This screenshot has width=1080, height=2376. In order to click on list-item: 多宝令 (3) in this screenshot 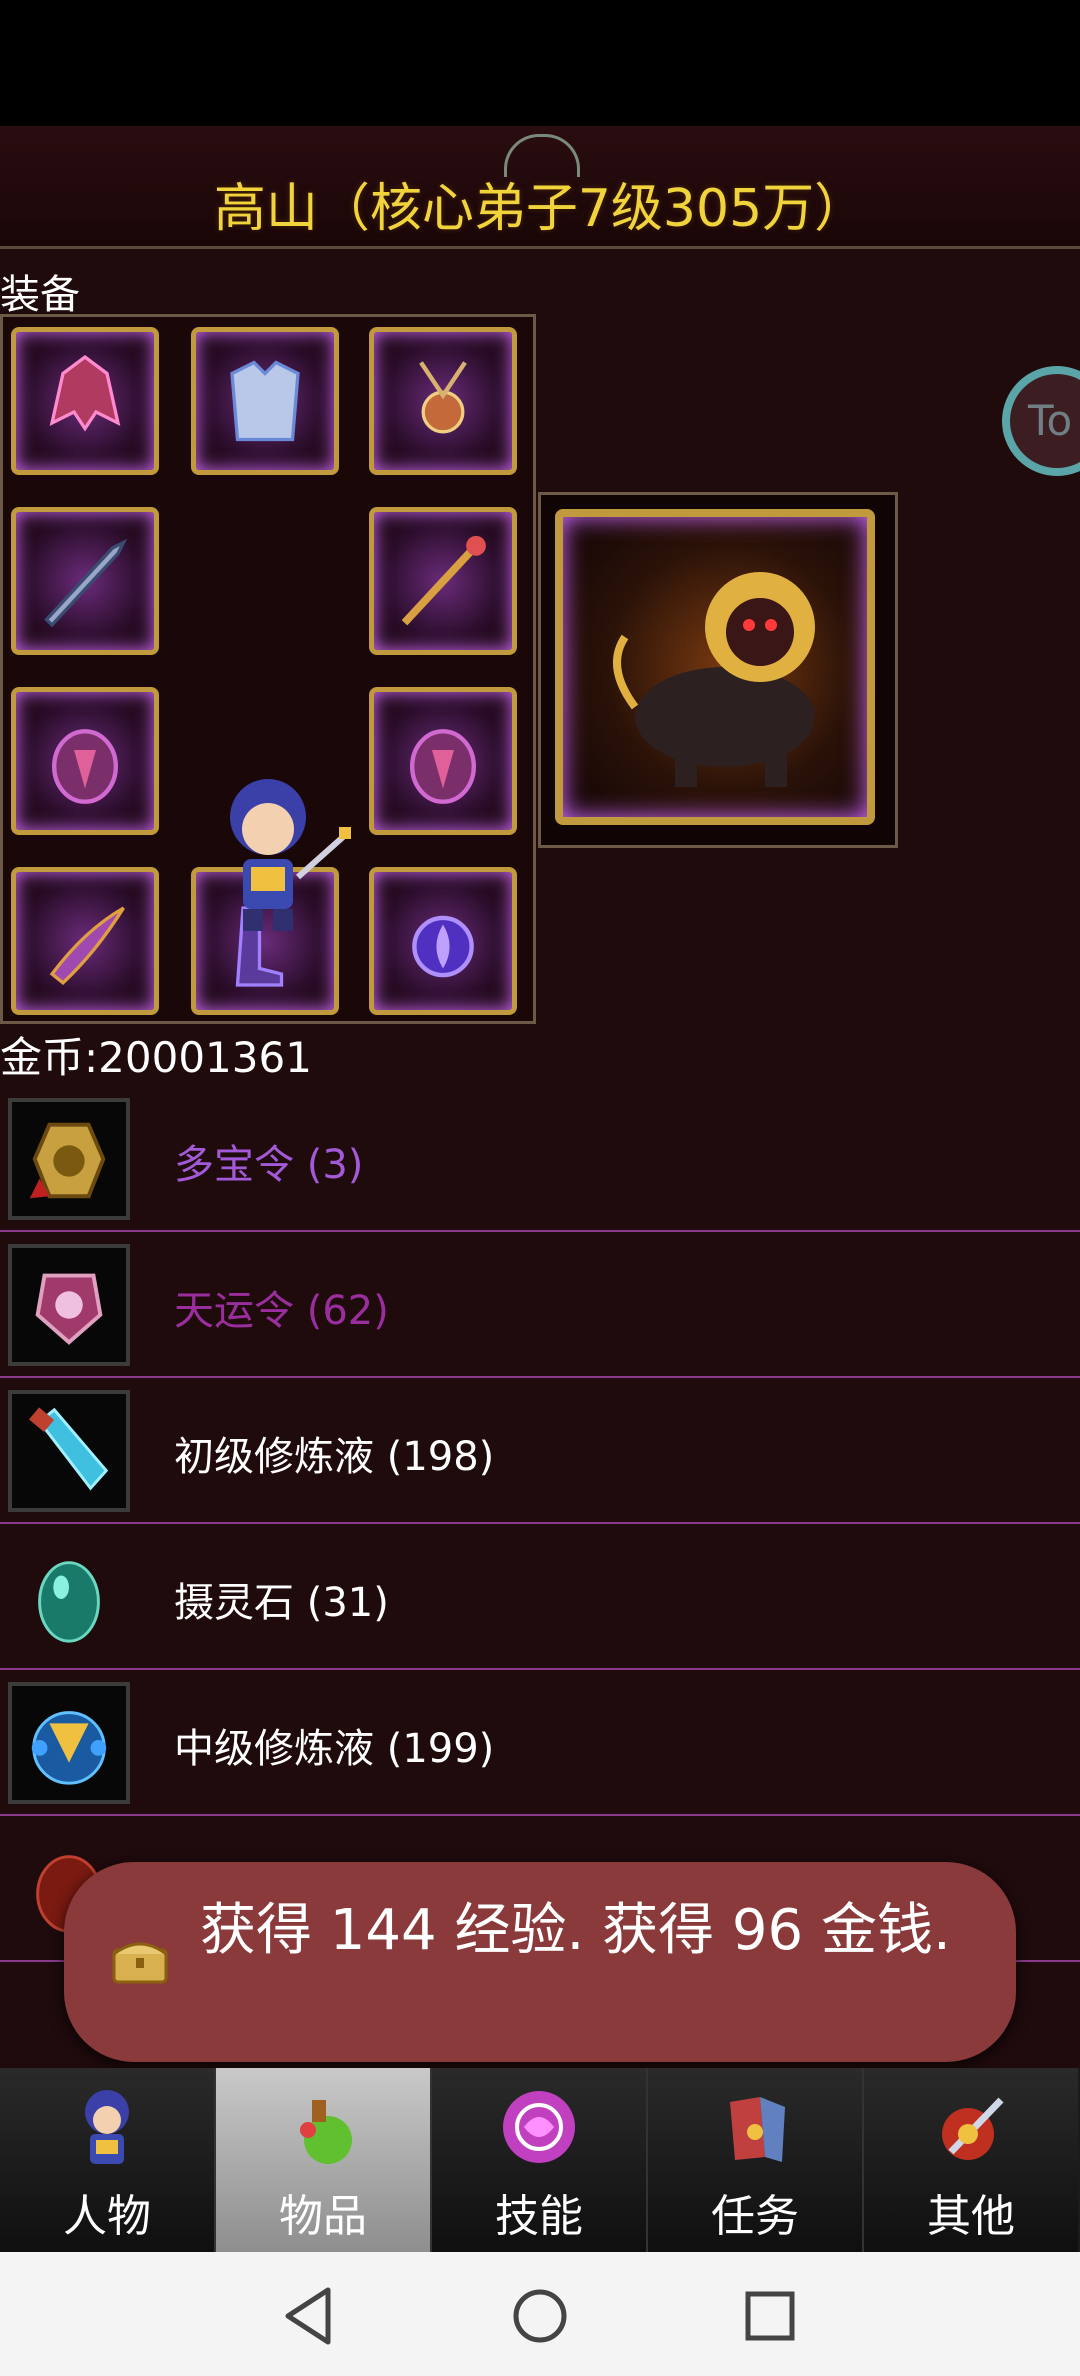, I will do `click(540, 1159)`.